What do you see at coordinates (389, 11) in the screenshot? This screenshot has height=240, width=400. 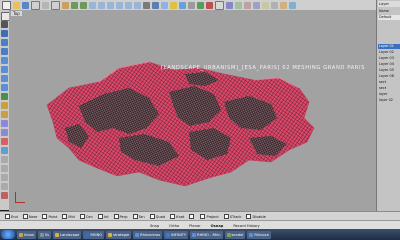 I see `layer-row: Name` at bounding box center [389, 11].